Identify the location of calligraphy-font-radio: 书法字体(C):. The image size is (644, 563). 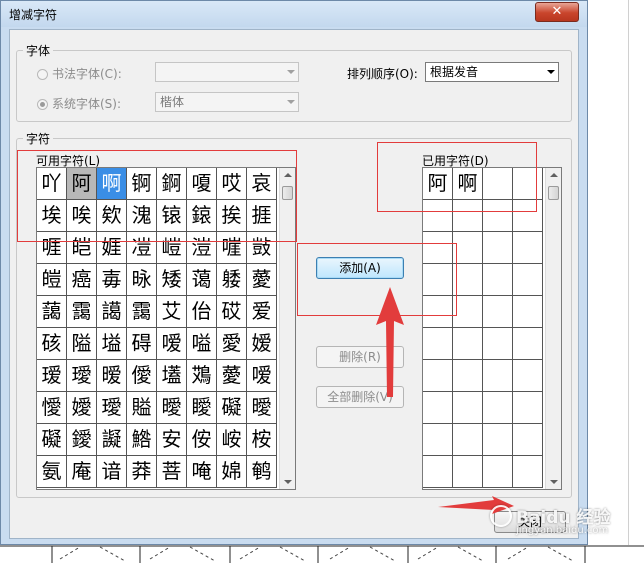
(79, 73).